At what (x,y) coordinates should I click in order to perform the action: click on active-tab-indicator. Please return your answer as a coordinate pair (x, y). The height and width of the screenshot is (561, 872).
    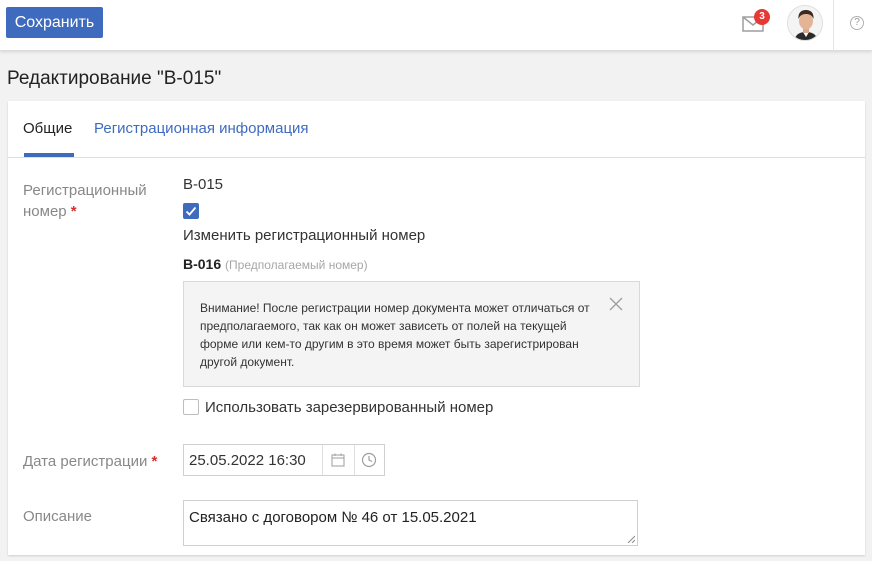
    Looking at the image, I should click on (49, 155).